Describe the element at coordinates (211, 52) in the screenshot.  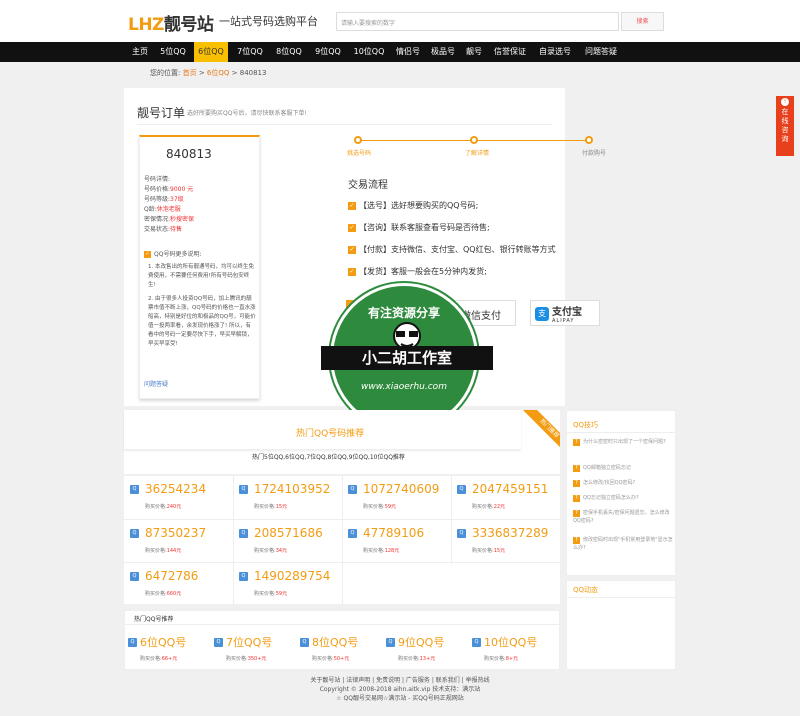
I see `nav-item-6qq: 6位QQ` at that location.